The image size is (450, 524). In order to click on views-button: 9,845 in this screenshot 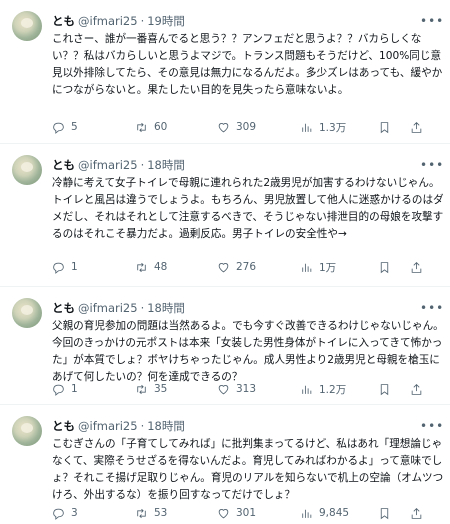, I will do `click(324, 513)`.